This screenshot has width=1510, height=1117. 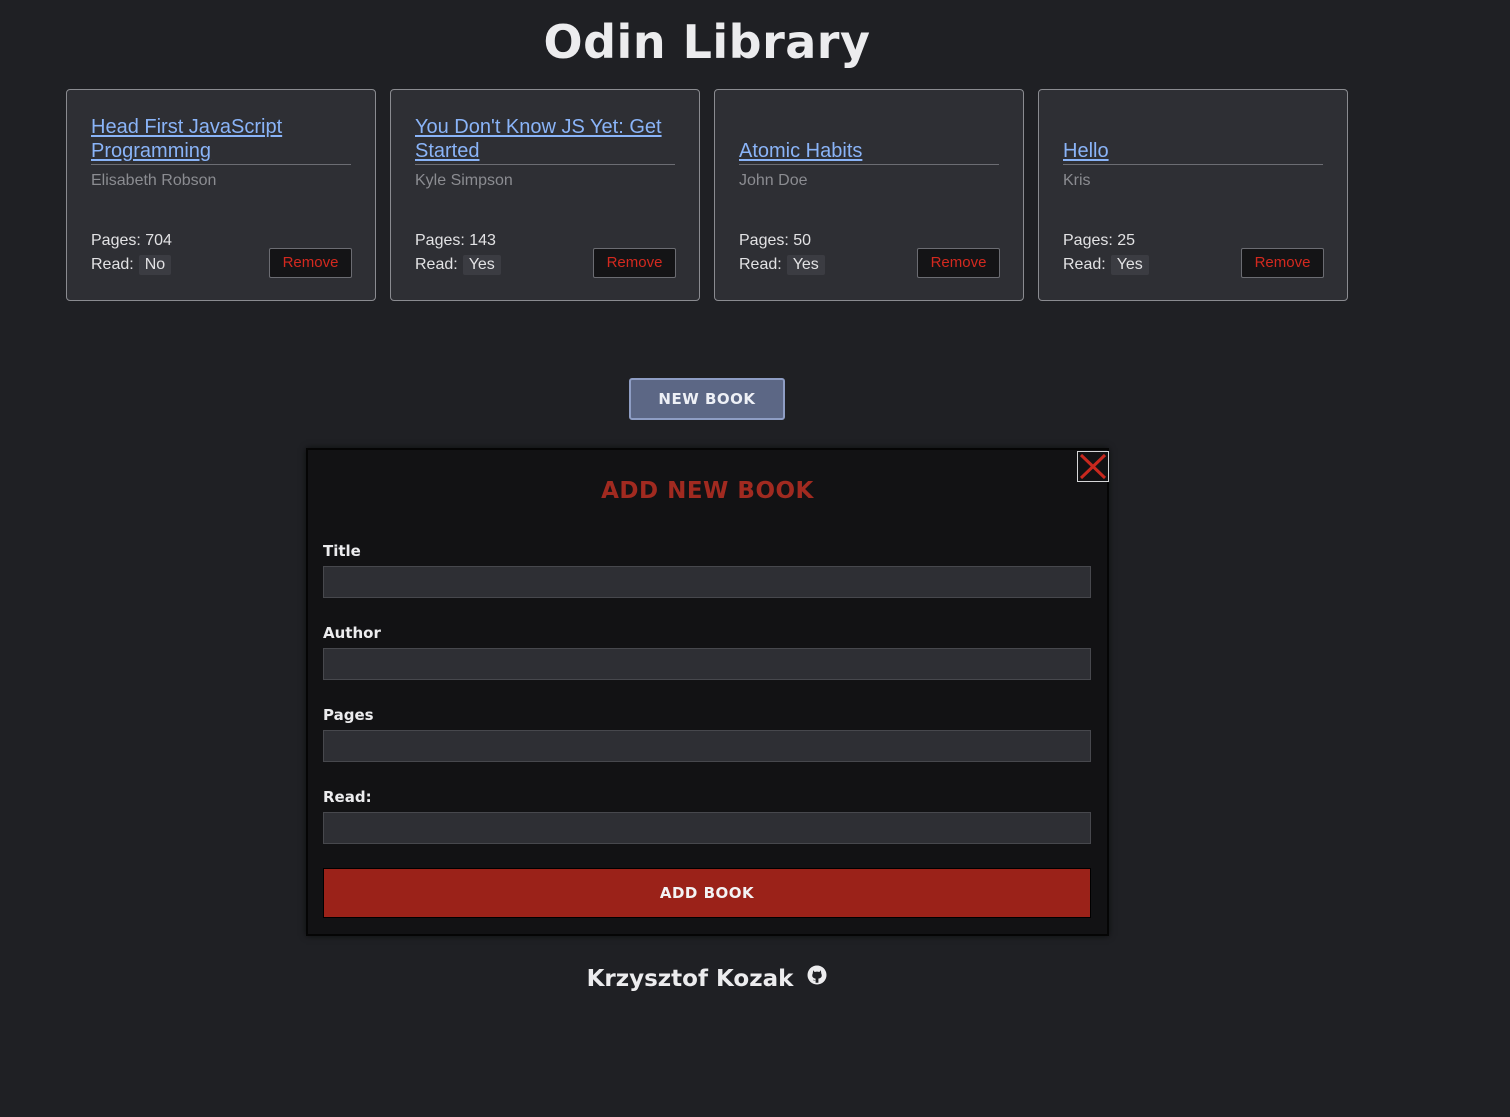 I want to click on book-card: Hello Kris Pages: 25 Read: Yes Remove, so click(x=1193, y=195).